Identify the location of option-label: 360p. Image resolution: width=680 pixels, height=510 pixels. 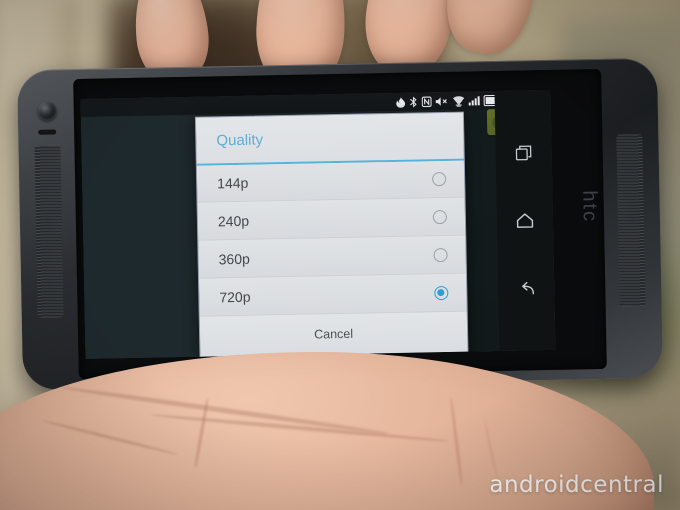
(234, 259).